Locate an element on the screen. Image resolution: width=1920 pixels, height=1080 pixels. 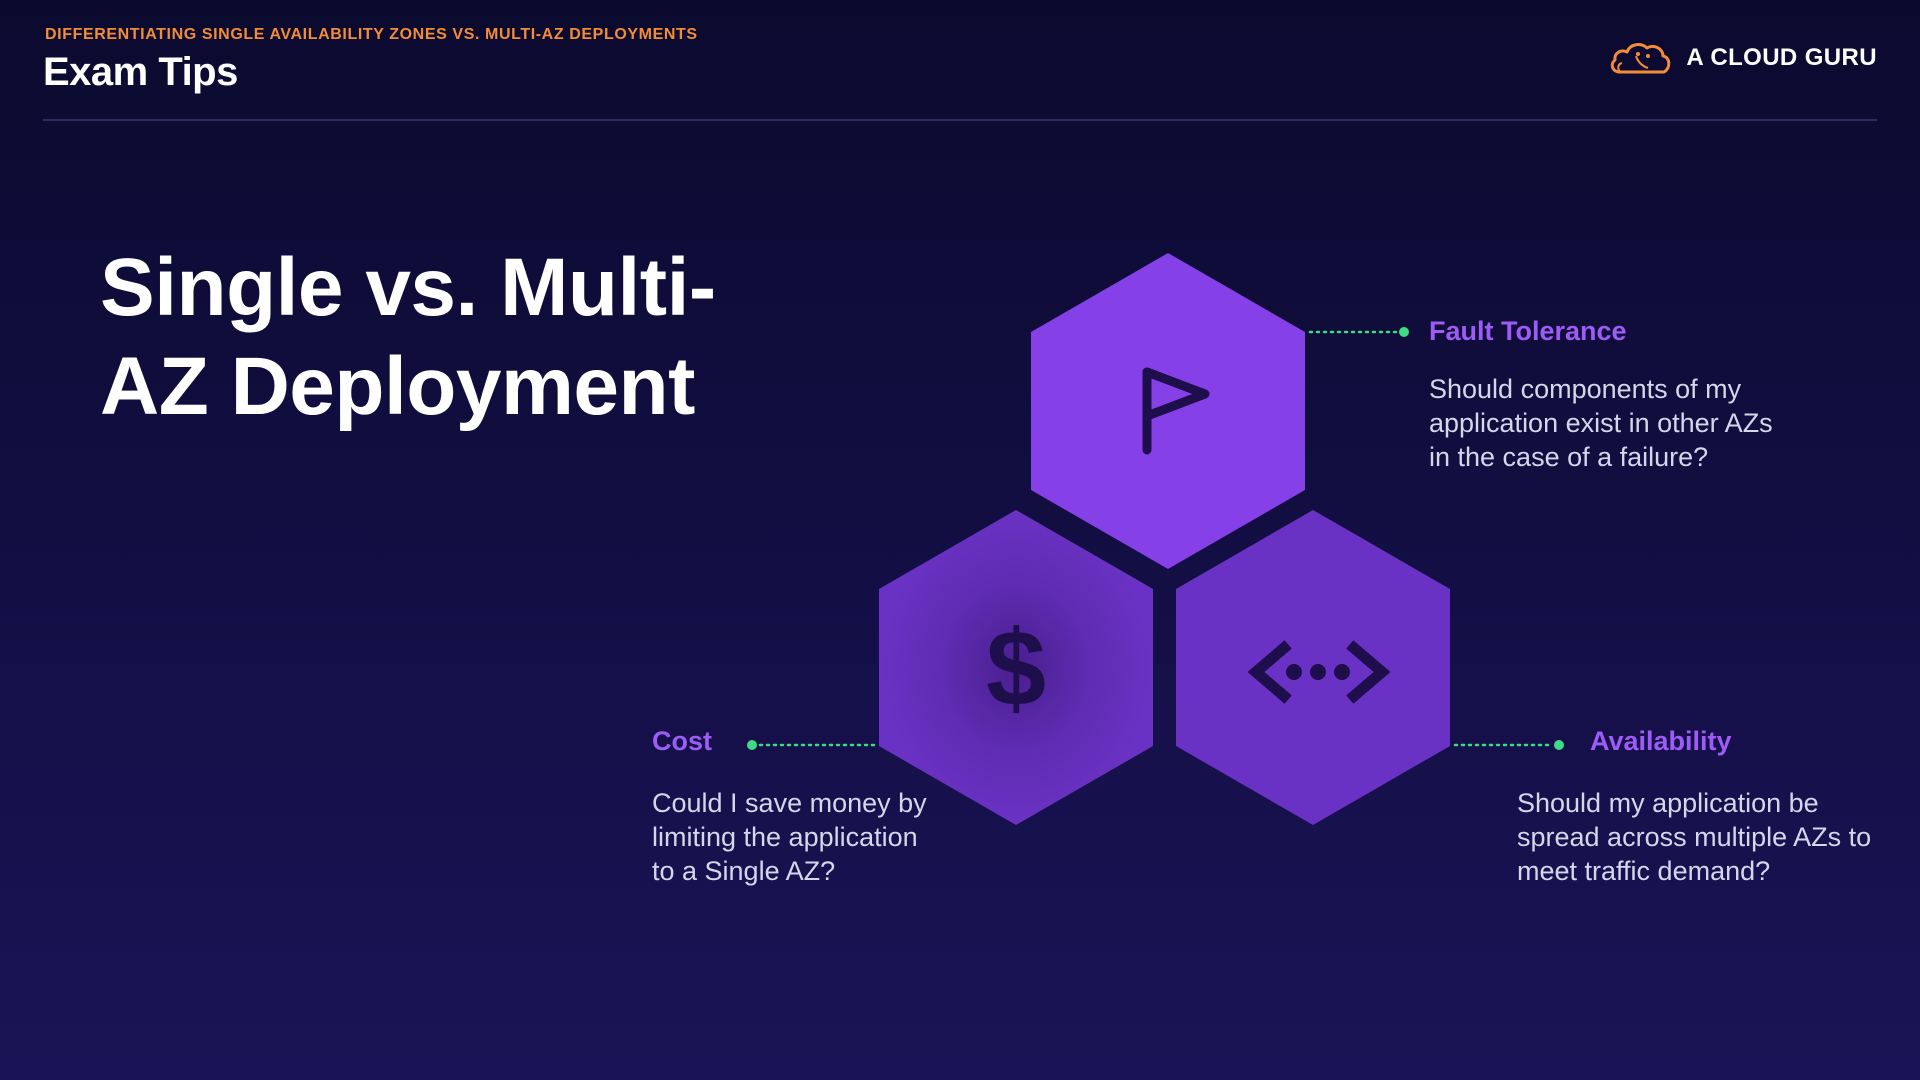
fault-tolerance-connector is located at coordinates (1358, 332).